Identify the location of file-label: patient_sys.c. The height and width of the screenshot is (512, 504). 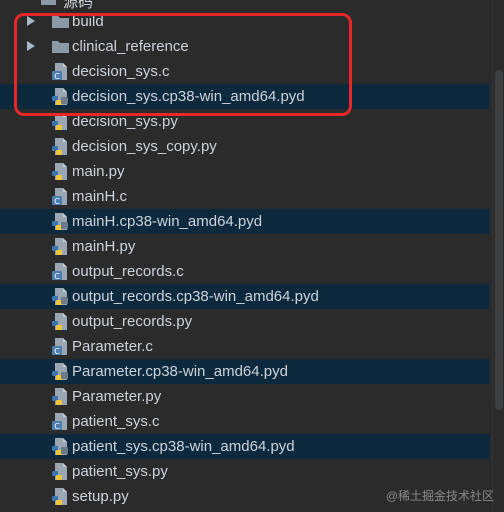
(116, 421).